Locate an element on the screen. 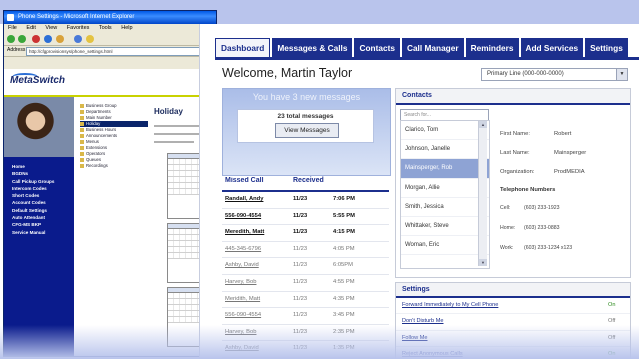 Image resolution: width=639 pixels, height=359 pixels. tree-node: Recordings is located at coordinates (114, 166).